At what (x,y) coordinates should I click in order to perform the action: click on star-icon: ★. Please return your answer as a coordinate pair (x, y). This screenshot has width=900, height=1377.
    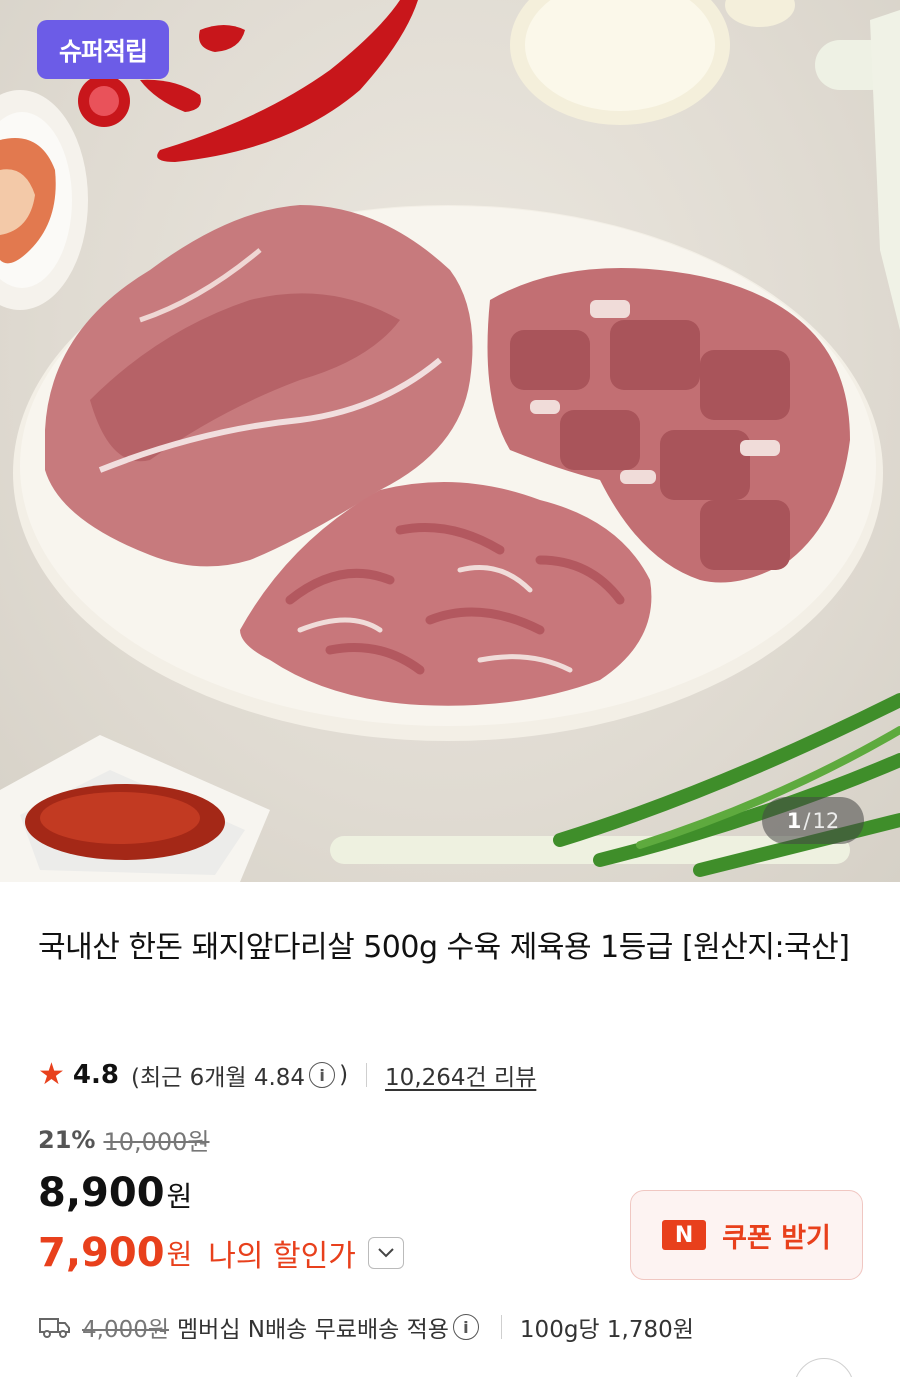
    Looking at the image, I should click on (51, 1074).